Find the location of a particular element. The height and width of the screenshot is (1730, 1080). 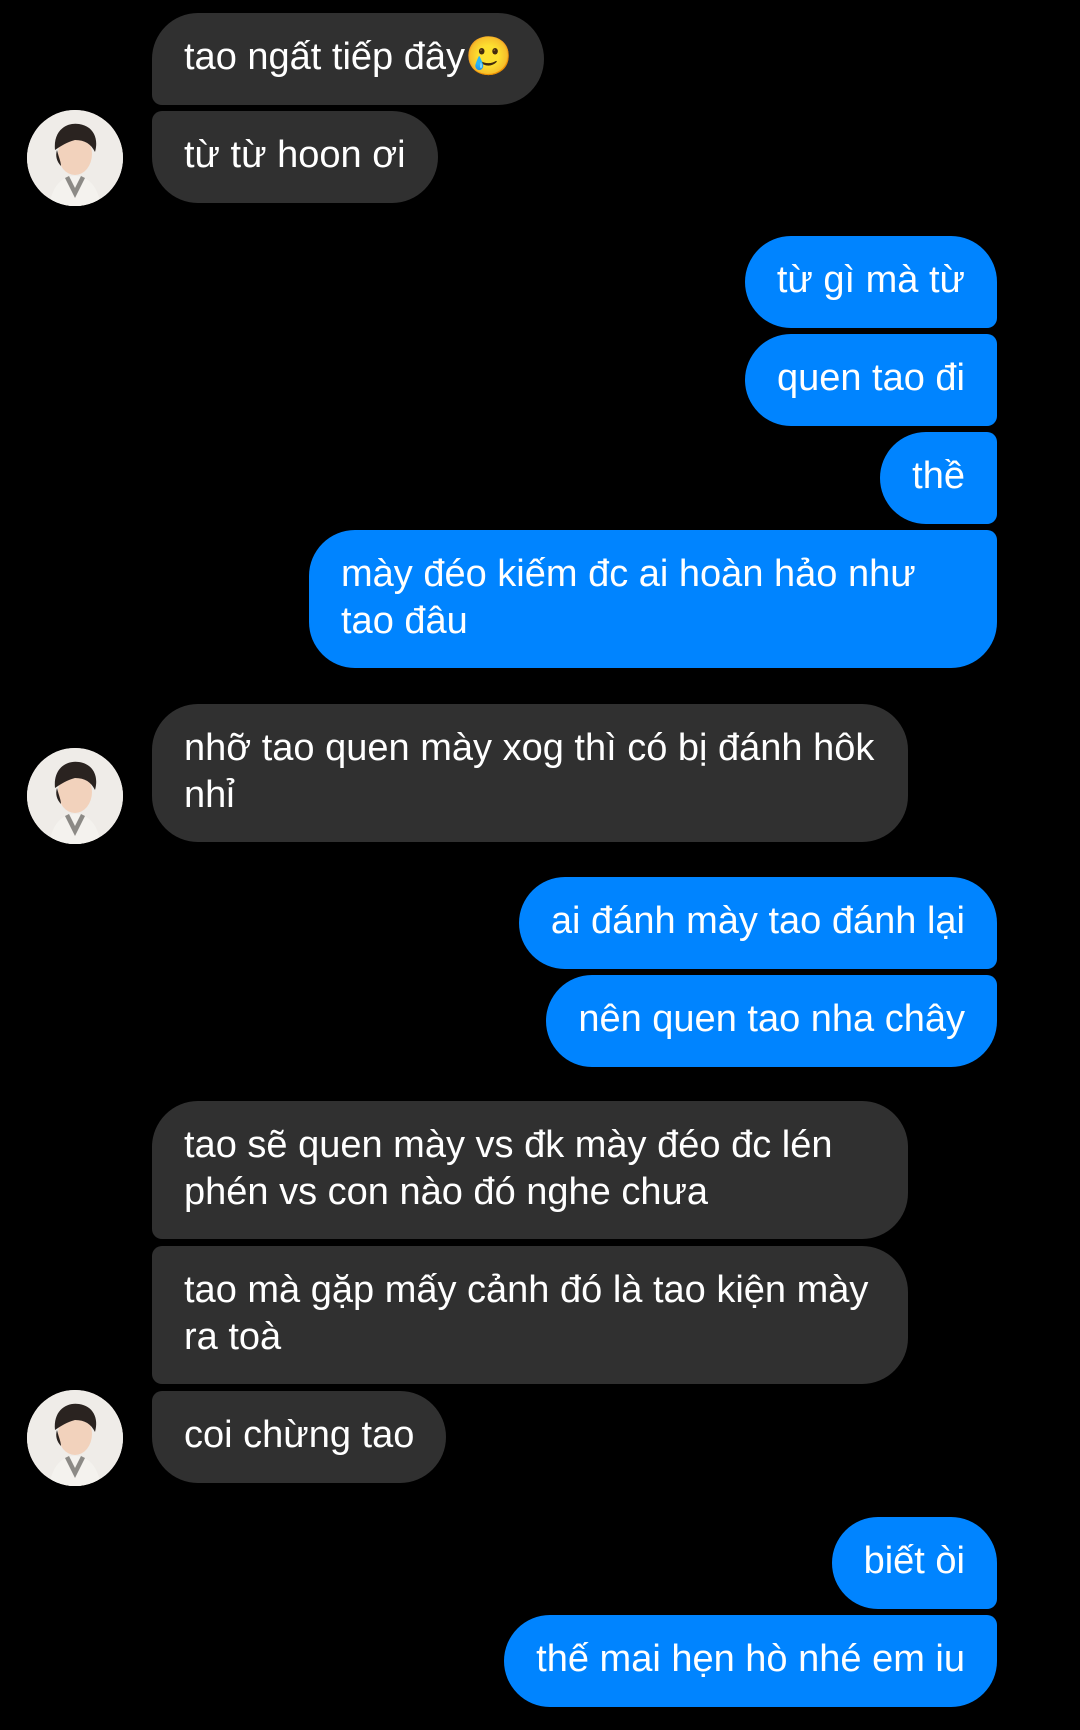

outgoing-message: thề is located at coordinates (938, 478).